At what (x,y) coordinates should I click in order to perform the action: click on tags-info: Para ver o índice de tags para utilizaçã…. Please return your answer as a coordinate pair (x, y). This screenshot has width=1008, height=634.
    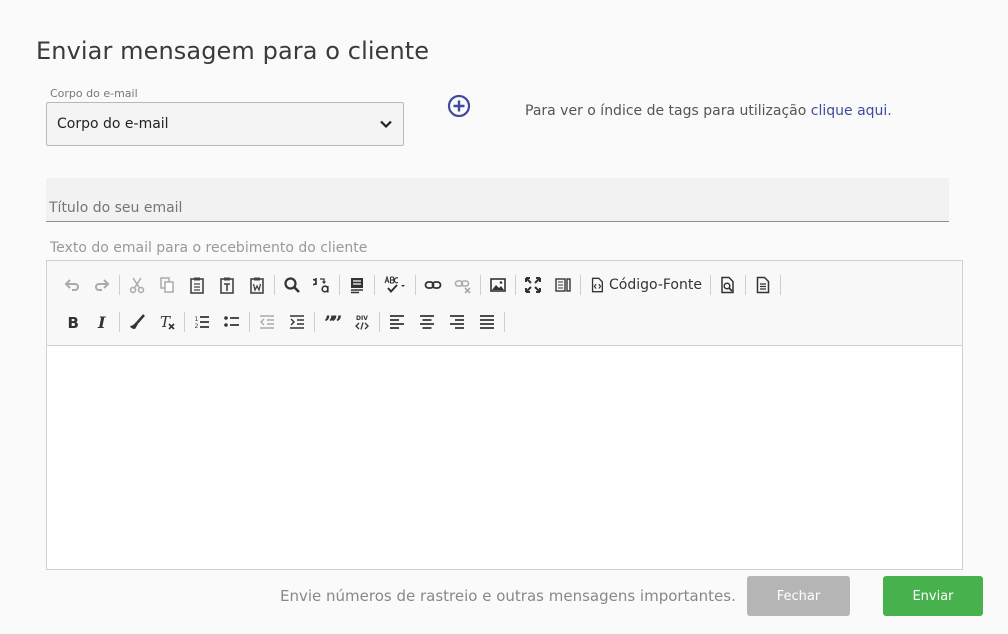
    Looking at the image, I should click on (708, 111).